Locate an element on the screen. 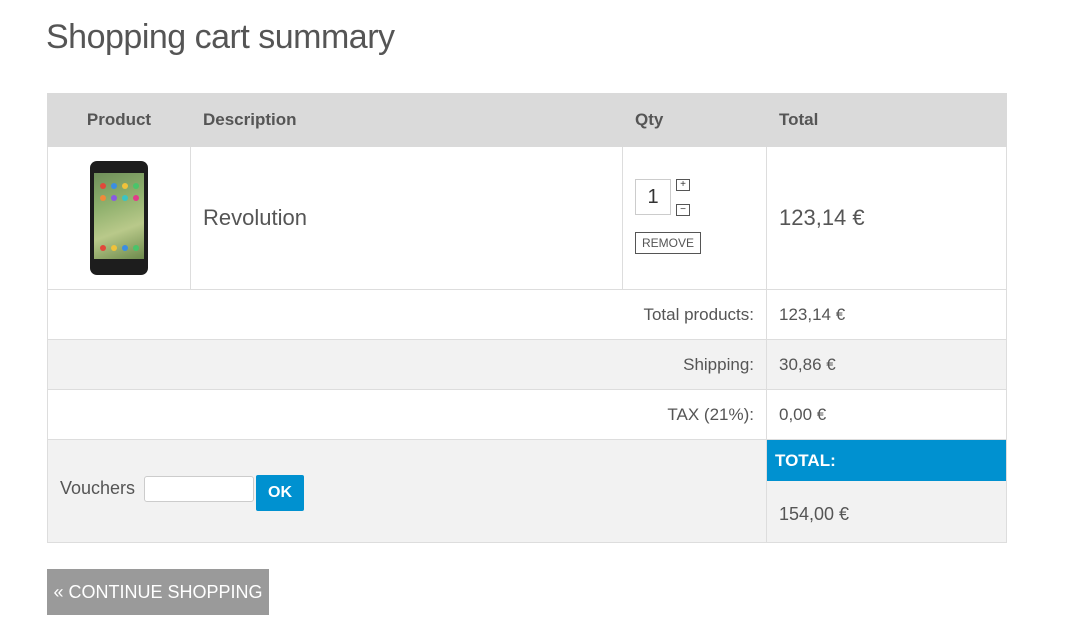 The image size is (1067, 634). total-products-value: 123,14 € is located at coordinates (886, 314).